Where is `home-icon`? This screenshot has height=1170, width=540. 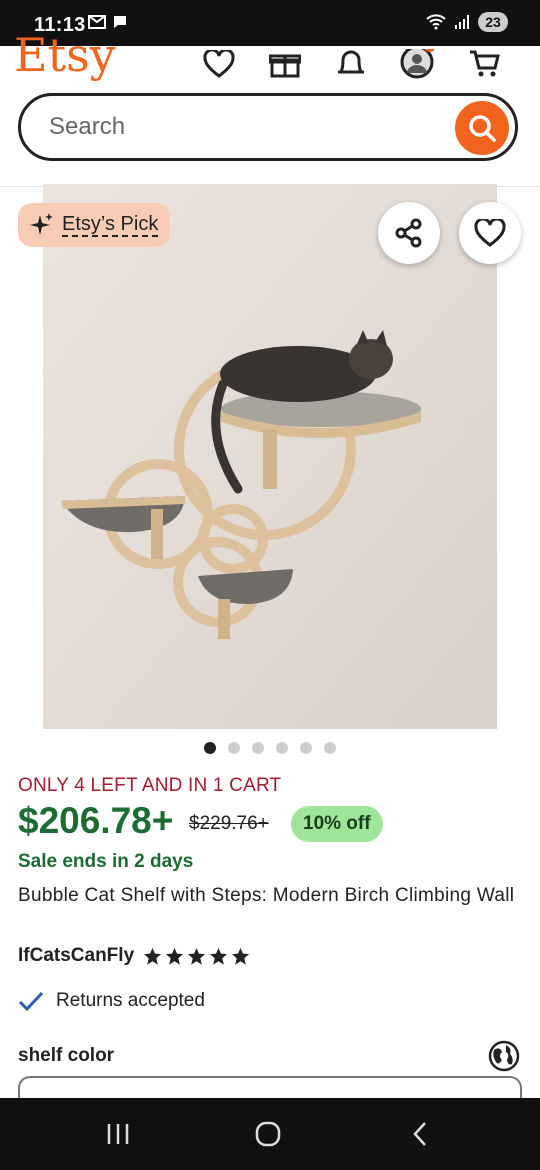
home-icon is located at coordinates (268, 1134).